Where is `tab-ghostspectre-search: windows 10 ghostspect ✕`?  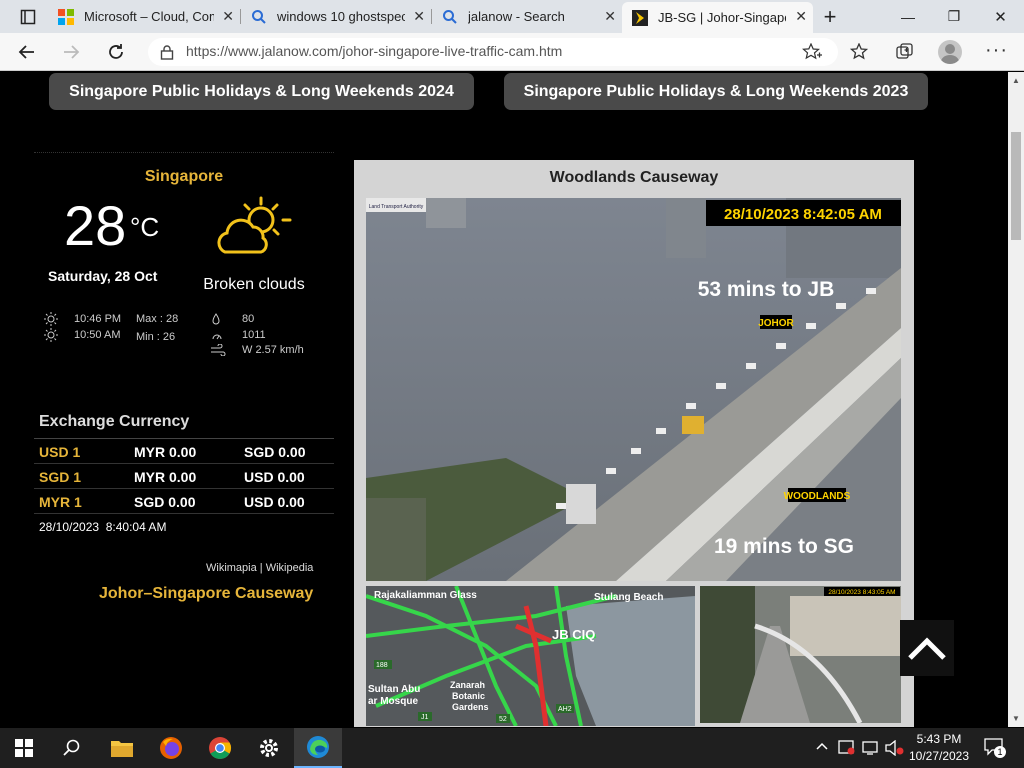 tab-ghostspectre-search: windows 10 ghostspect ✕ is located at coordinates (336, 16).